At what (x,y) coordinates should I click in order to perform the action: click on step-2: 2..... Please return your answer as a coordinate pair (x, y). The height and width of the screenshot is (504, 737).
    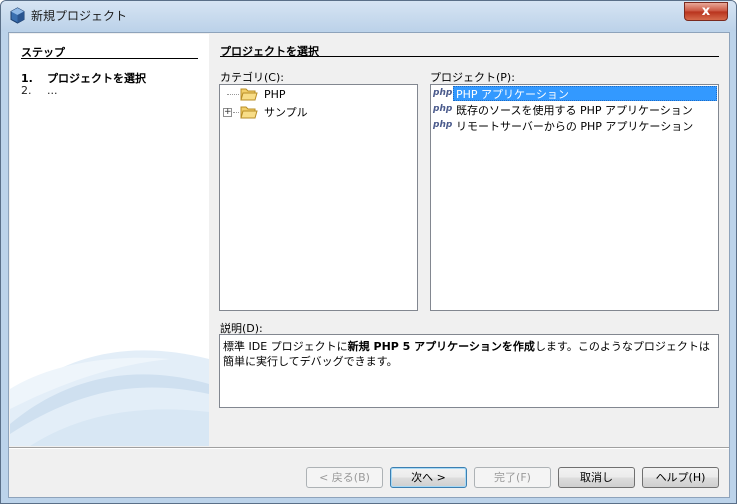
    Looking at the image, I should click on (39, 90).